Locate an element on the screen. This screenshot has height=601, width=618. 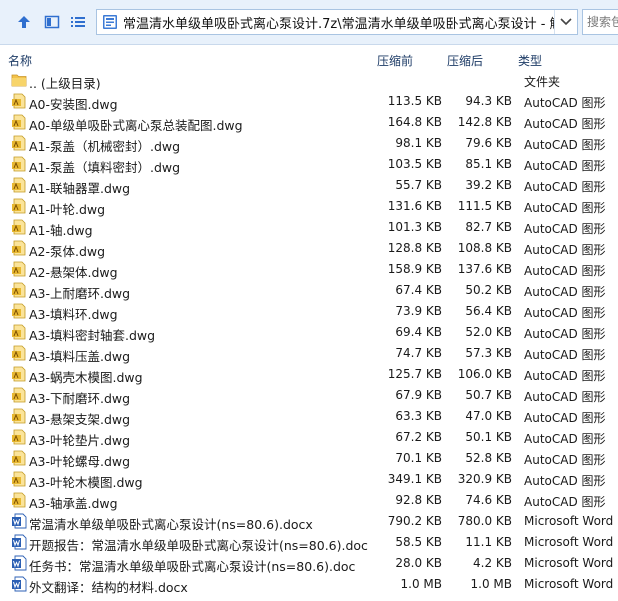
table-row: A3-轴承盖.dwg 92.8 KB 74.6 KB AutoCAD 图形 is located at coordinates (309, 500).